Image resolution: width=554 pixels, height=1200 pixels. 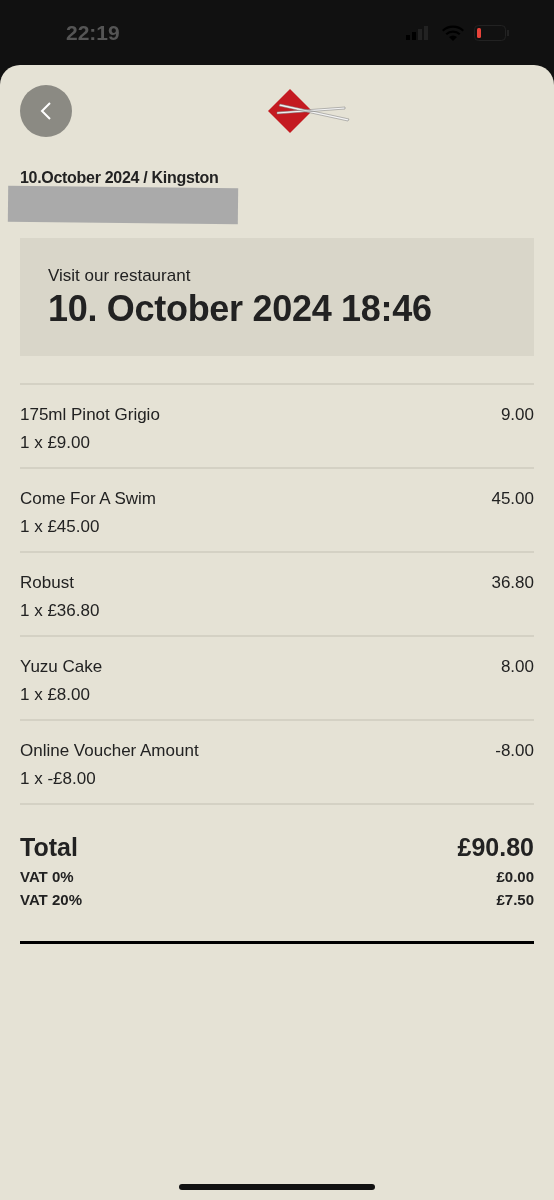 What do you see at coordinates (88, 499) in the screenshot?
I see `item-name: Come For A Swim` at bounding box center [88, 499].